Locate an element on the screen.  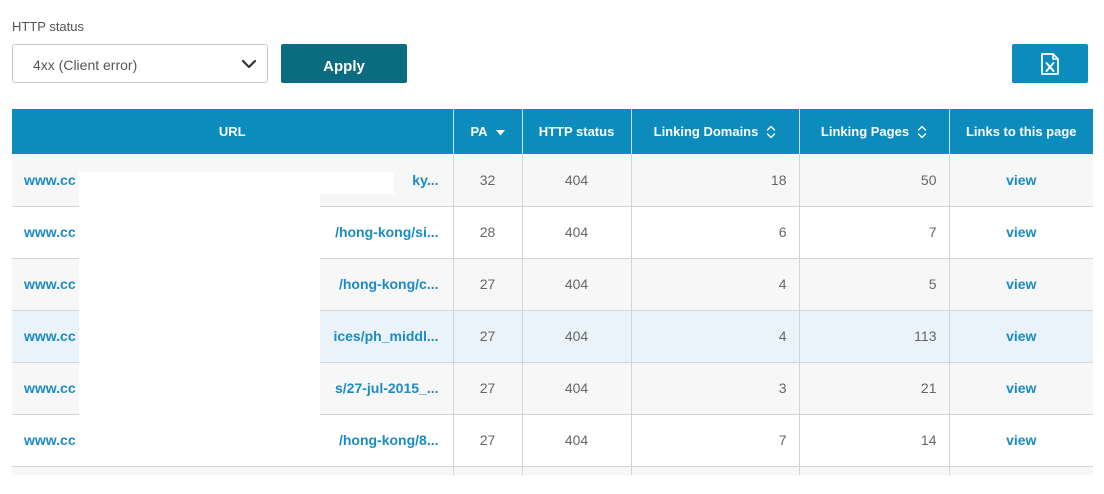
linking-domains-cell: 3 is located at coordinates (715, 388).